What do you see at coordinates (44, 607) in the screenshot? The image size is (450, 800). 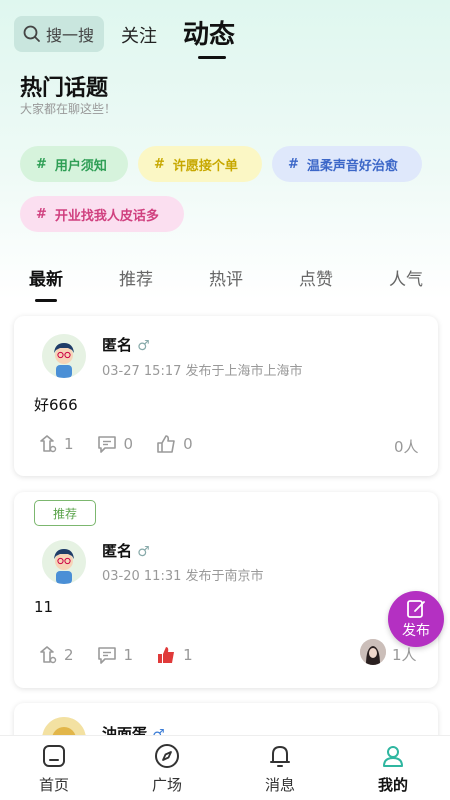 I see `post-content: 11` at bounding box center [44, 607].